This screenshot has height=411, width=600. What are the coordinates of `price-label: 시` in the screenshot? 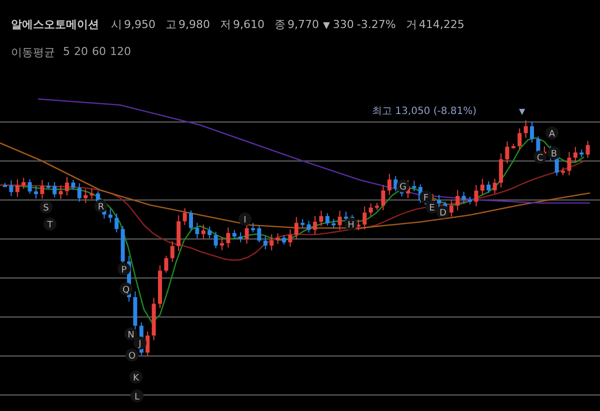 It's located at (116, 24).